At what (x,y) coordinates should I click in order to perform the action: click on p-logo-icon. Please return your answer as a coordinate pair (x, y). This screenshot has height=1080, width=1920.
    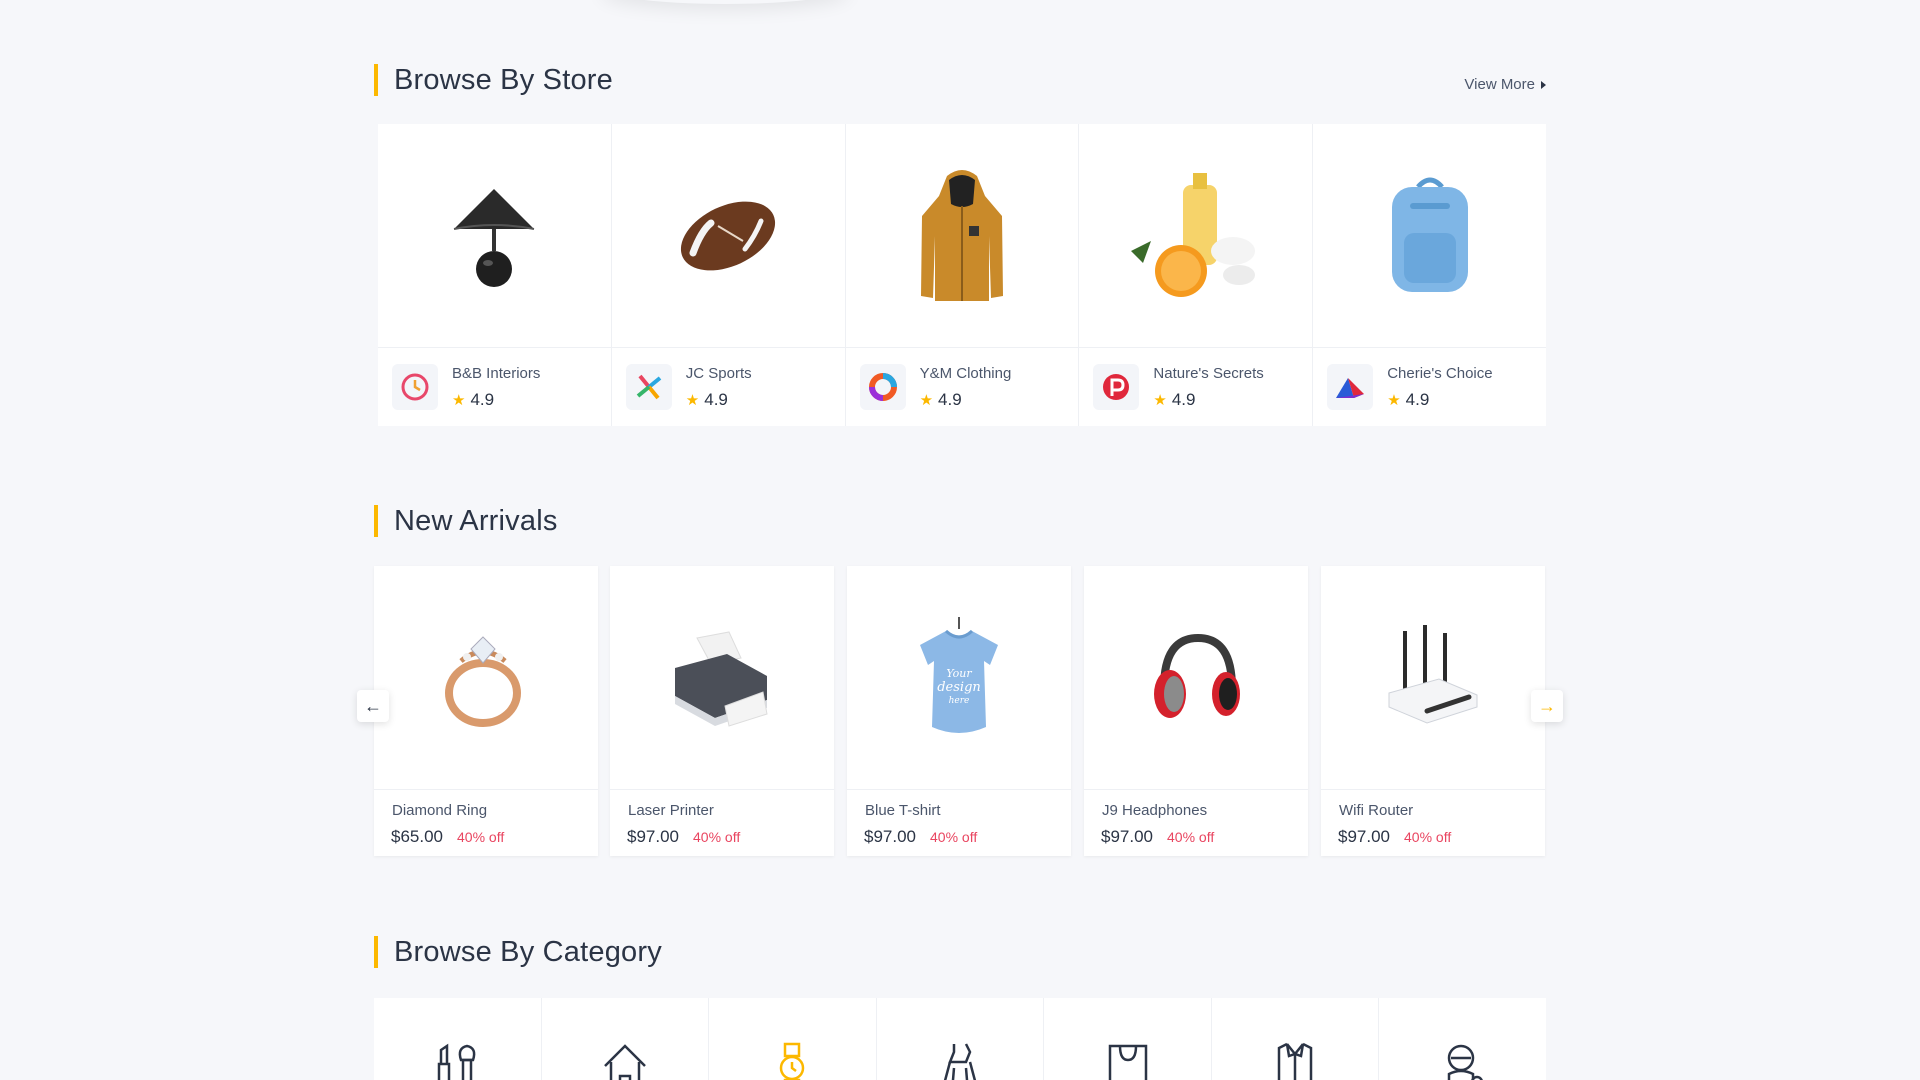
    Looking at the image, I should click on (1116, 387).